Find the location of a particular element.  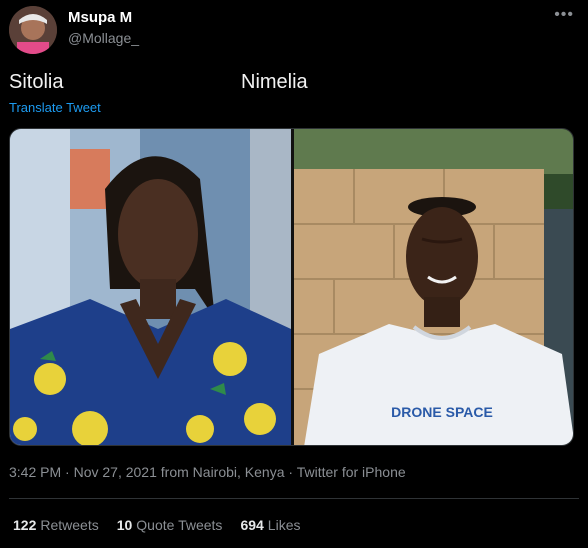

likes-count: 694 is located at coordinates (252, 525).